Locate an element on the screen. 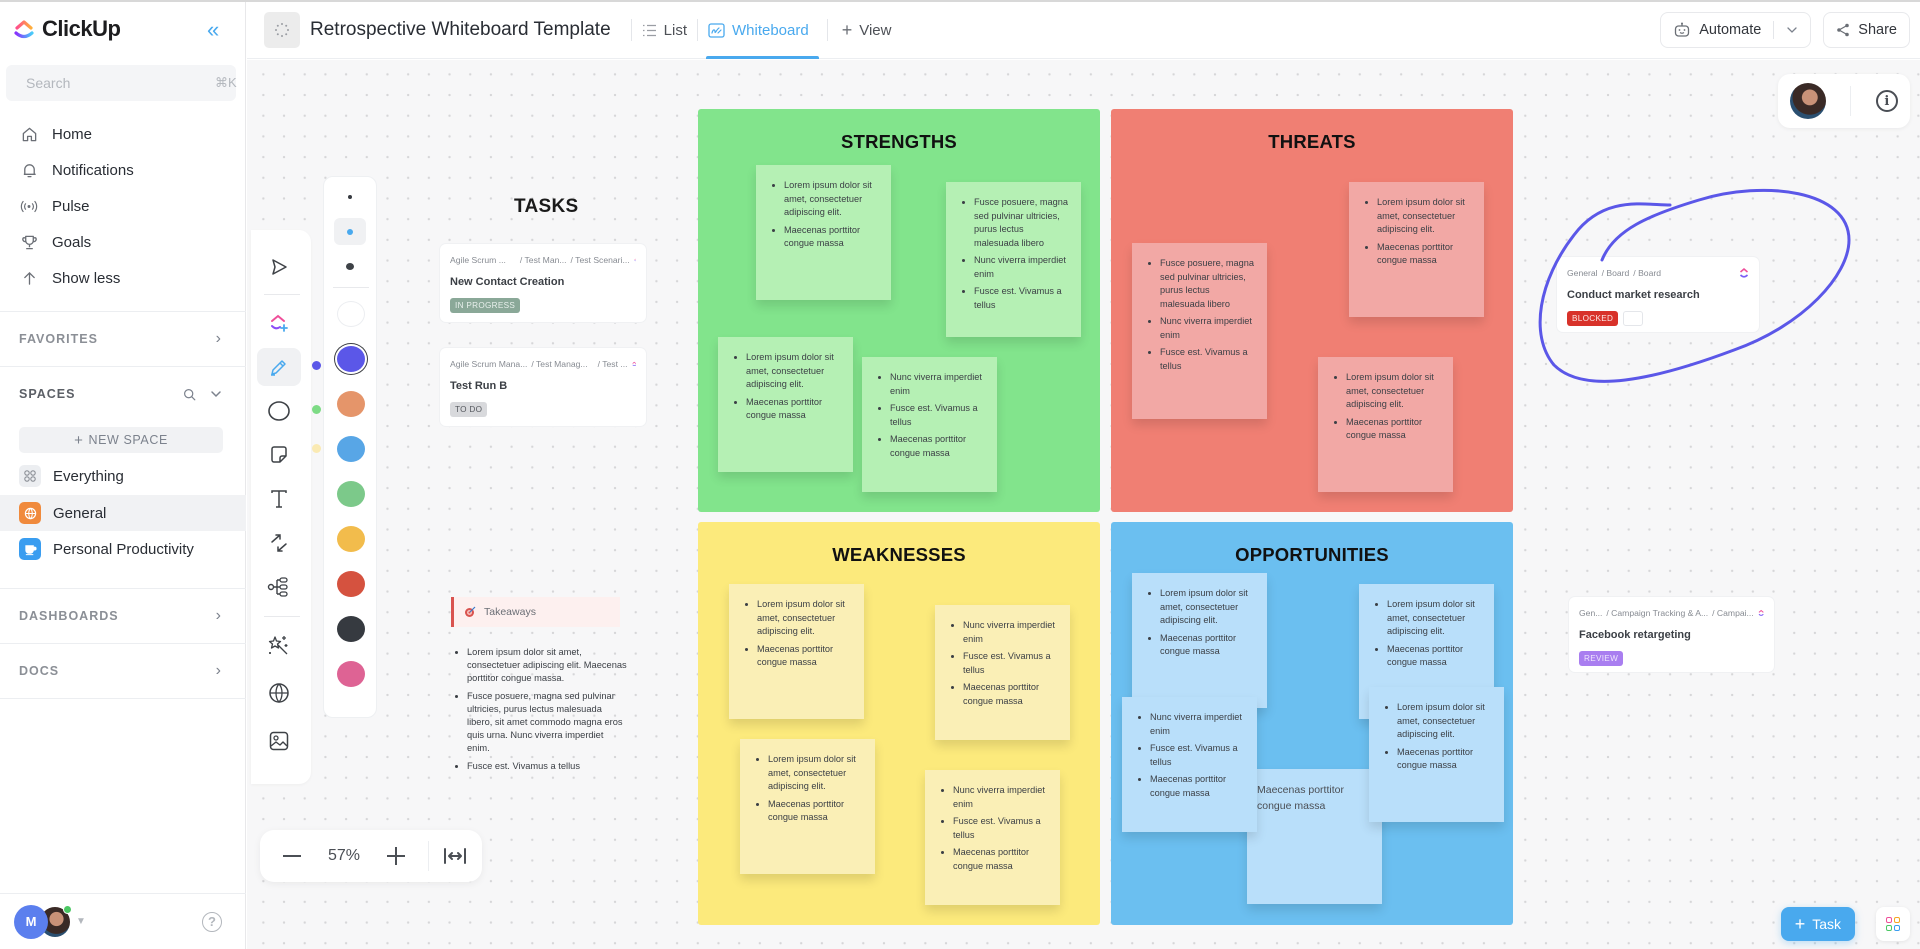 This screenshot has width=1920, height=949. favorites-header: FAVORITES › is located at coordinates (123, 339).